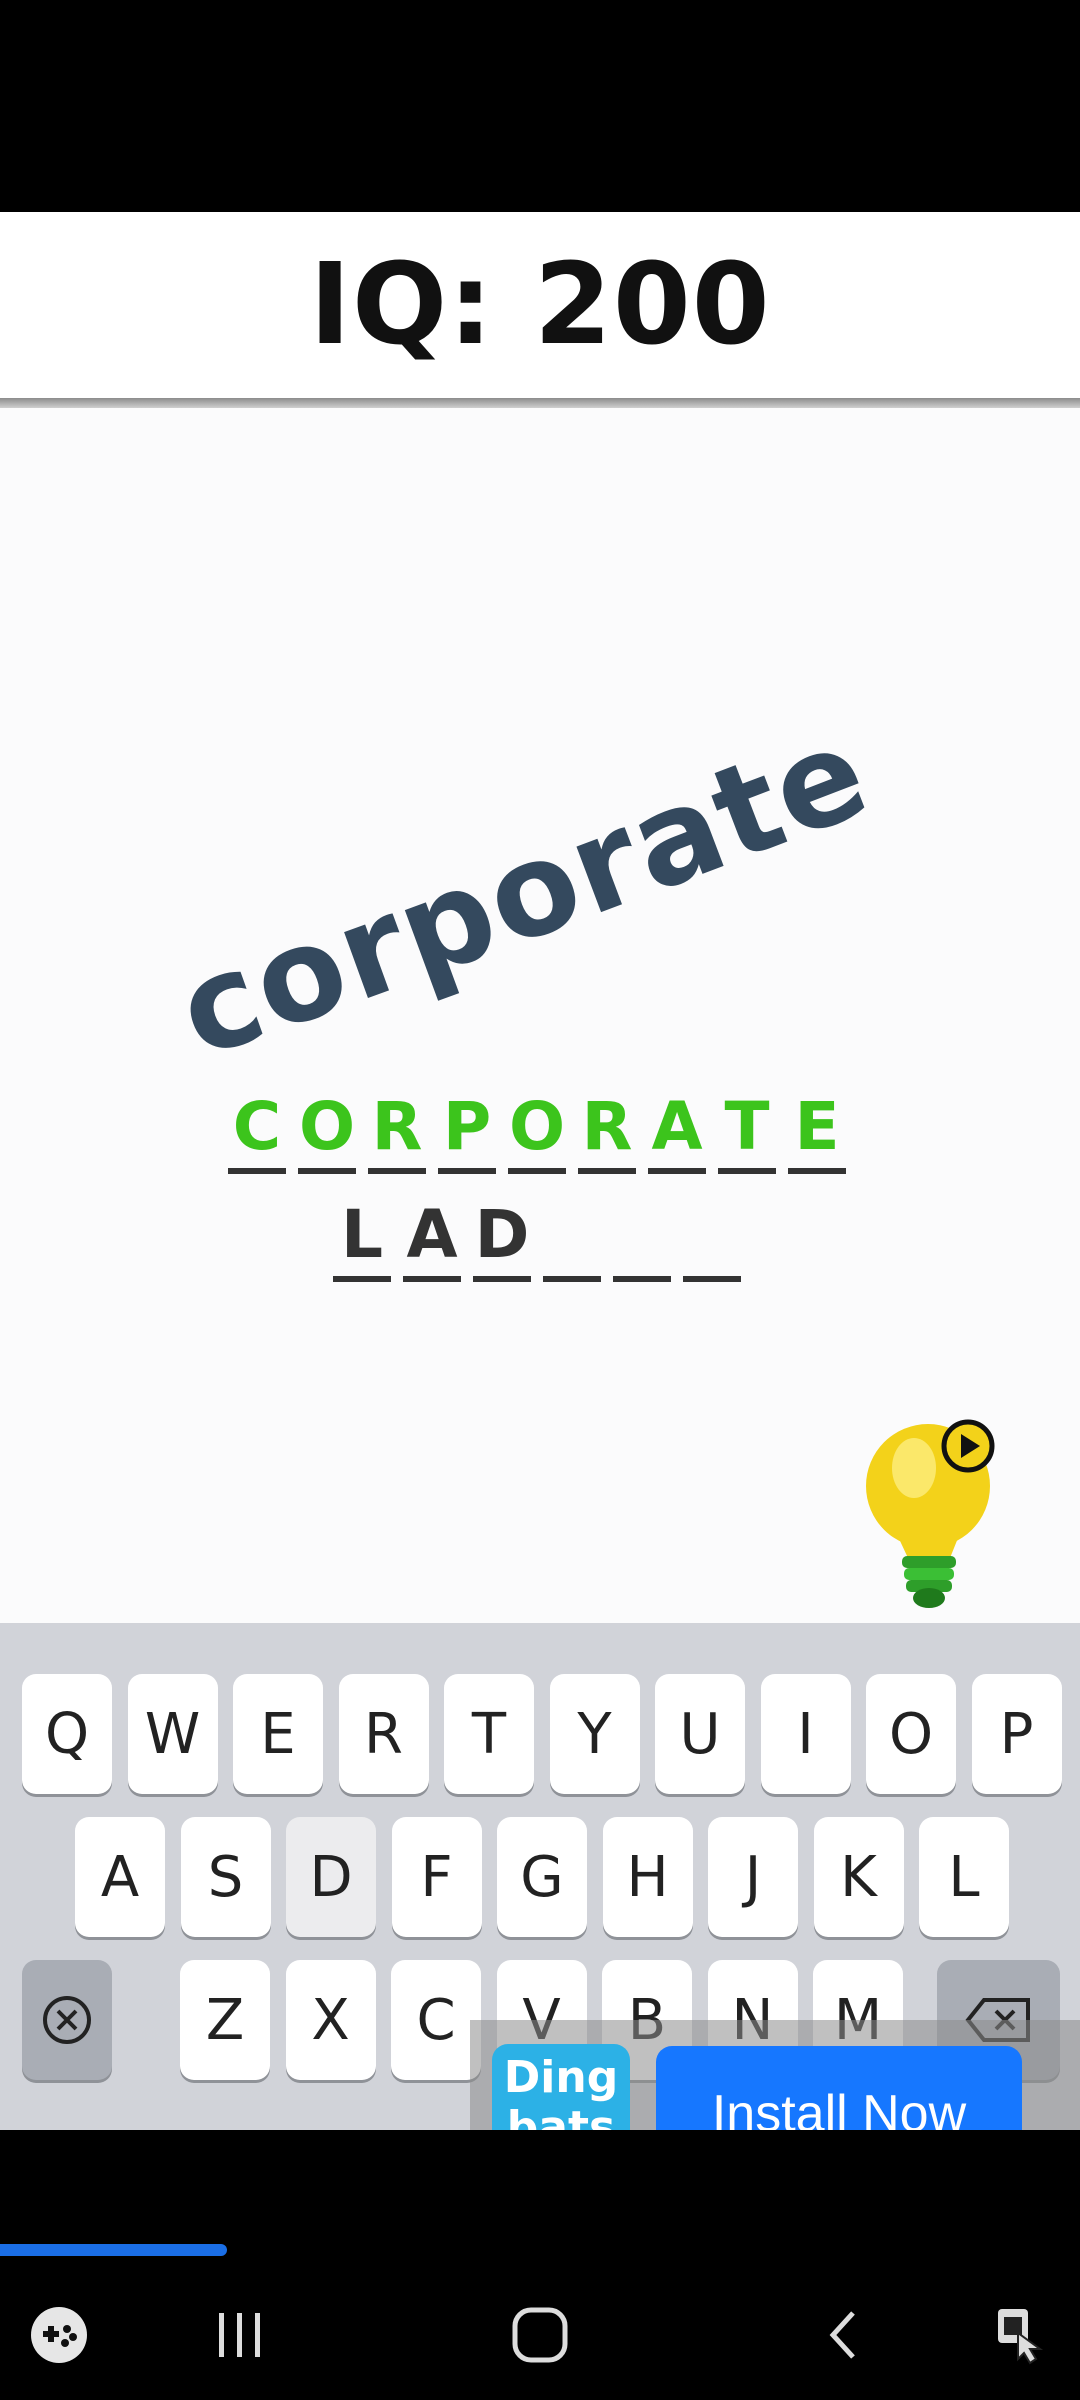 The width and height of the screenshot is (1080, 2400). I want to click on ad-logo-line1: Ding, so click(561, 2077).